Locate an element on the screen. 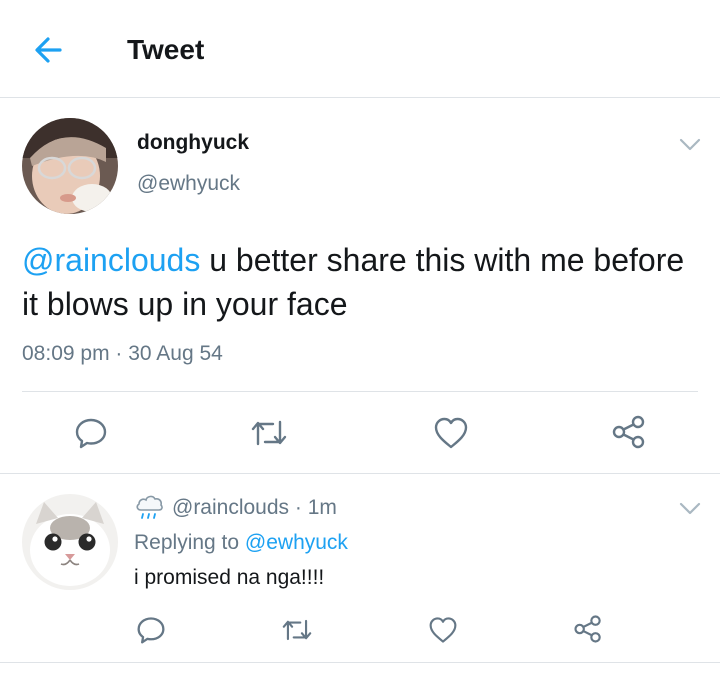  replying-to-link: @ewhyuck is located at coordinates (296, 542).